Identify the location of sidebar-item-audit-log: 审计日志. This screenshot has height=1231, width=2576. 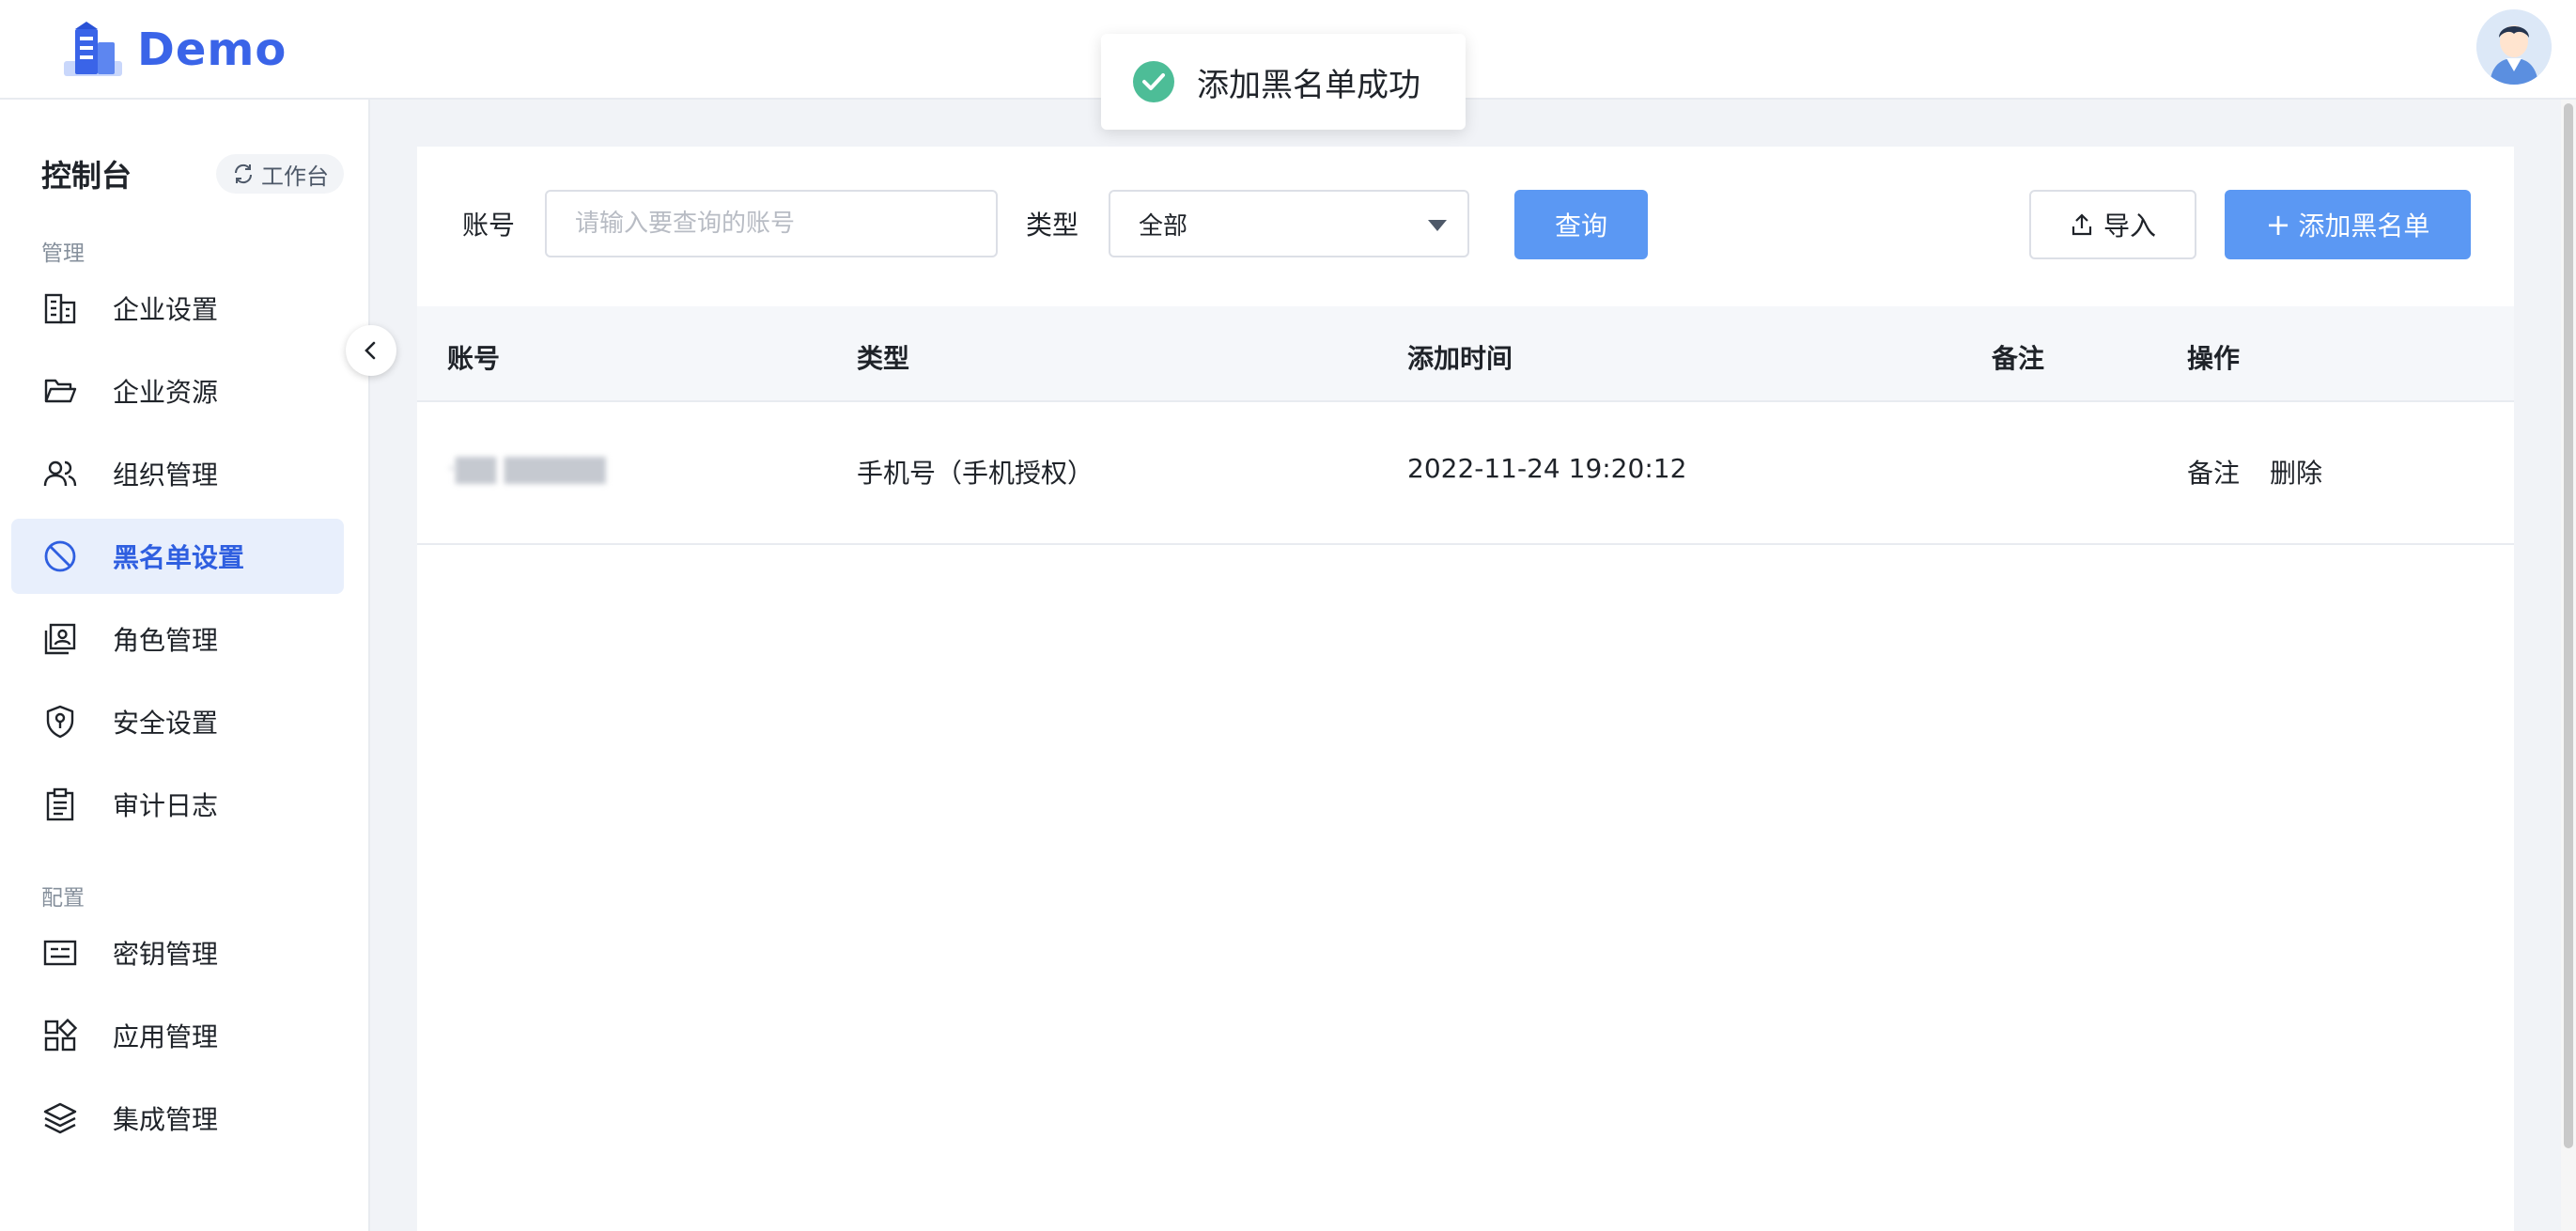
(178, 805).